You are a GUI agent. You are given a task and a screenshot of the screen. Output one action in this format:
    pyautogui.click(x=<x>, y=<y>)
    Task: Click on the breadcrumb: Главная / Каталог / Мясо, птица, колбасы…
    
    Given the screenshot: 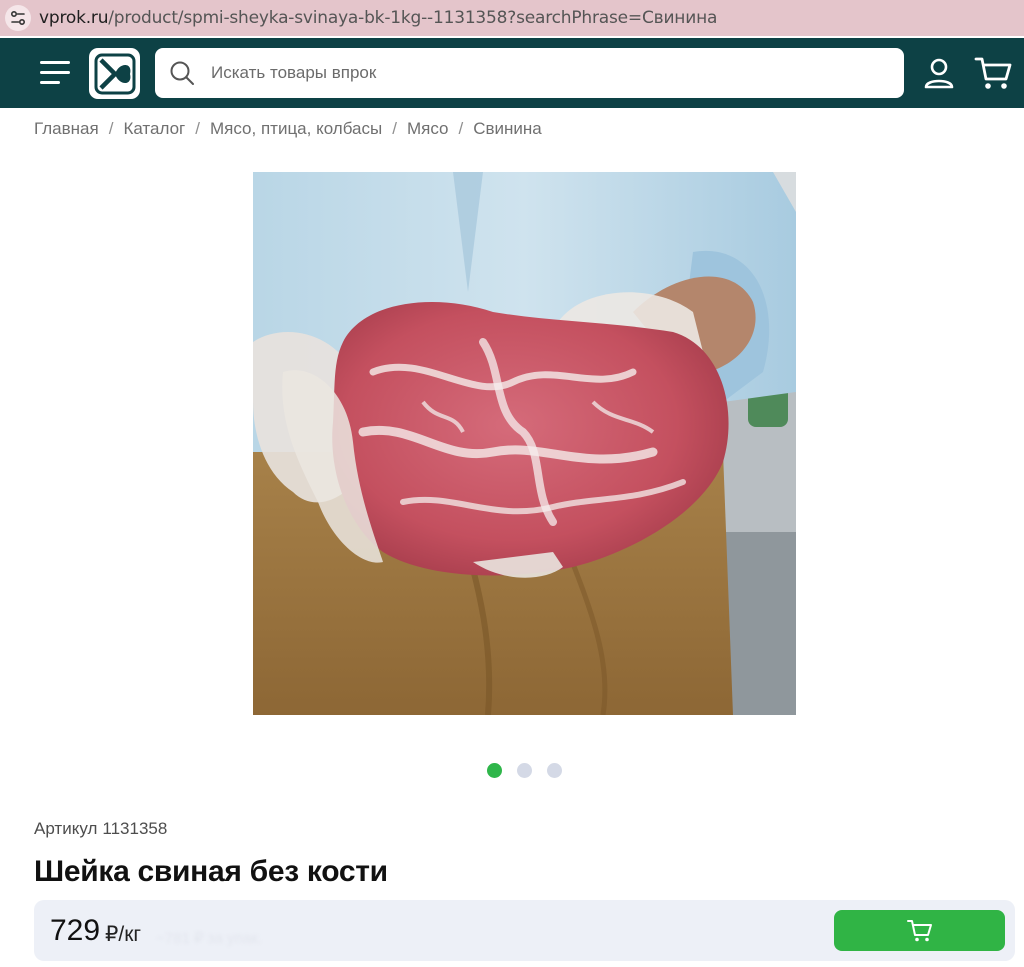 What is the action you would take?
    pyautogui.click(x=288, y=129)
    